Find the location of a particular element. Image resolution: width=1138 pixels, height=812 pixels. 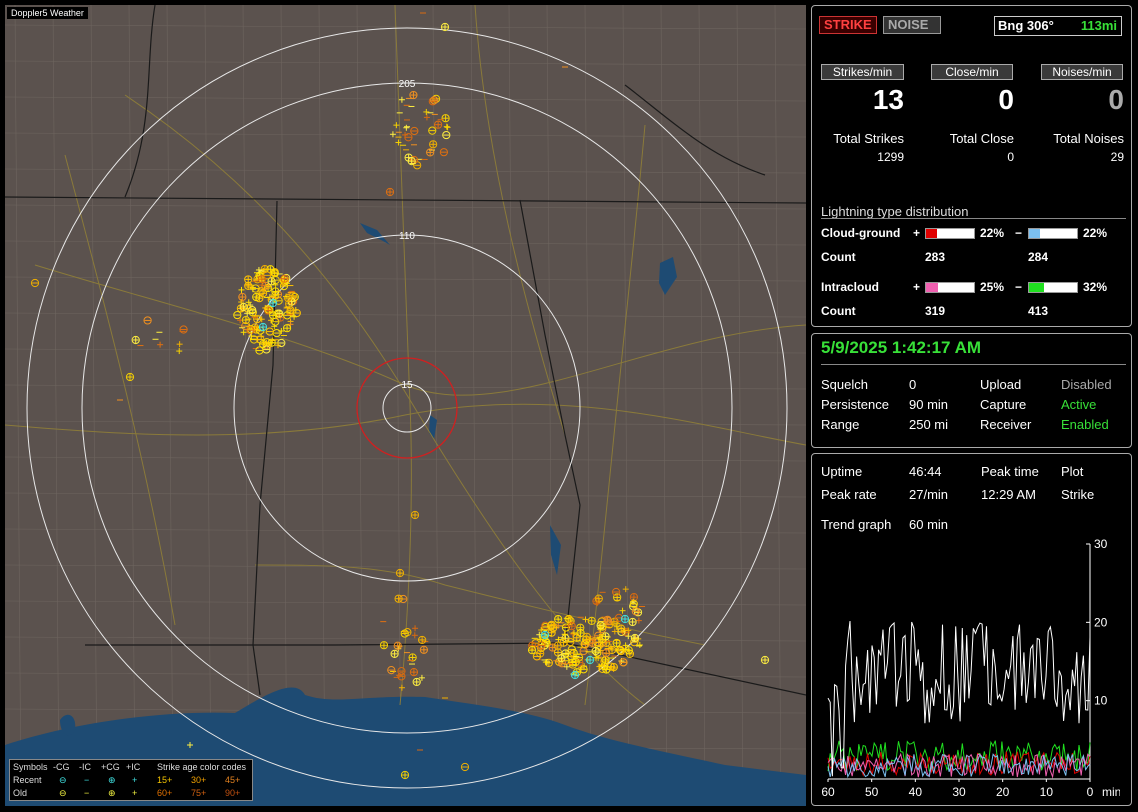

cloud-ground-label: Cloud-ground is located at coordinates (861, 233).